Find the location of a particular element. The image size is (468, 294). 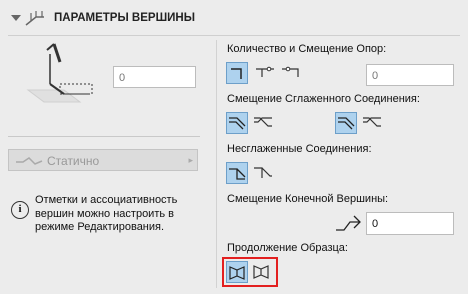

header-divider is located at coordinates (234, 35).